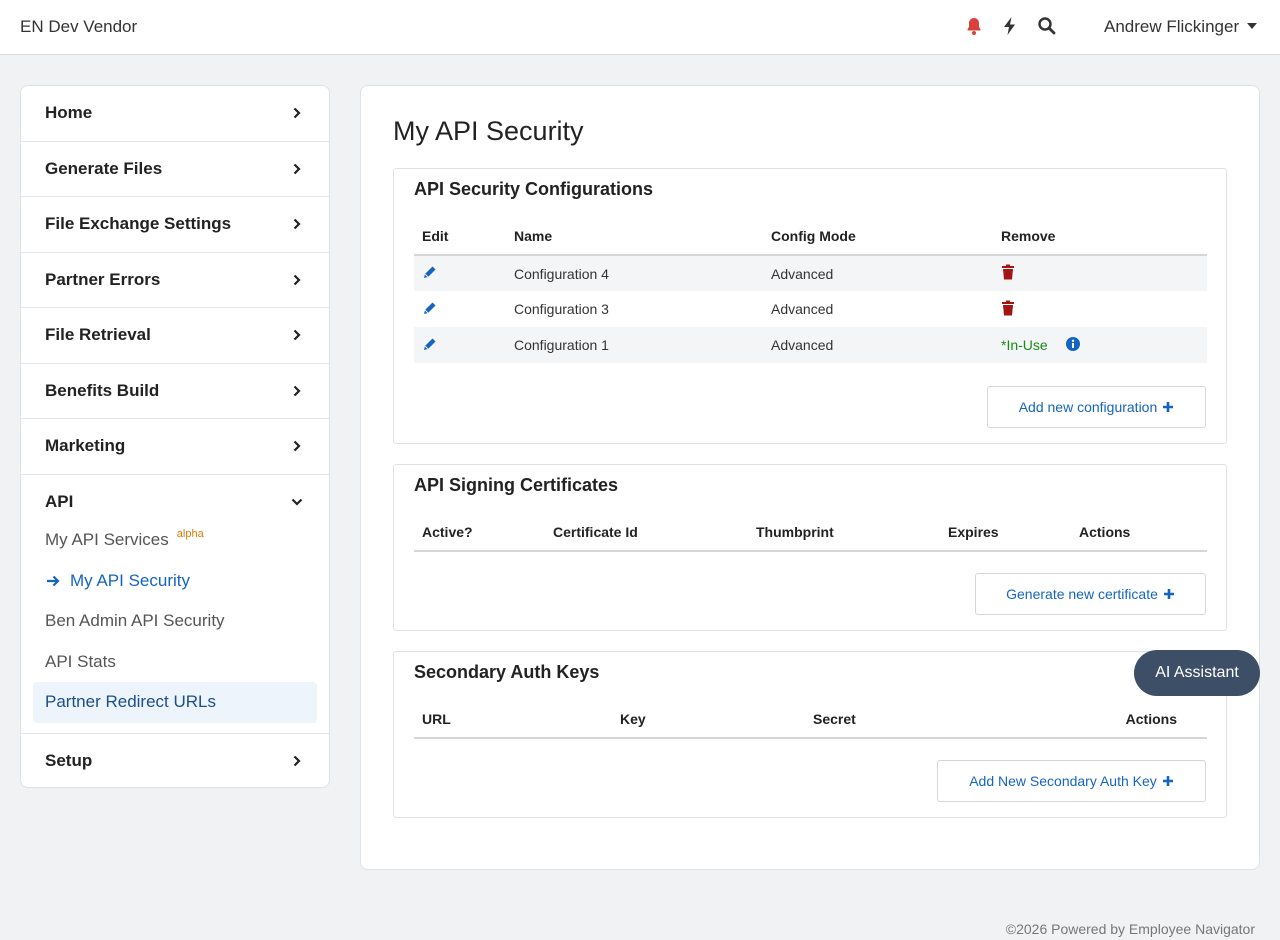  What do you see at coordinates (104, 168) in the screenshot?
I see `sidebar-item-label: Generate Files` at bounding box center [104, 168].